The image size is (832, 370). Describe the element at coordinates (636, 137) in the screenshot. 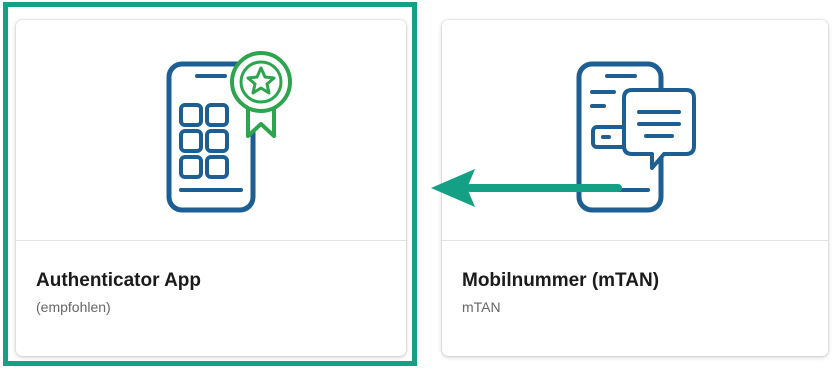

I see `phone-with-sms-icon` at that location.